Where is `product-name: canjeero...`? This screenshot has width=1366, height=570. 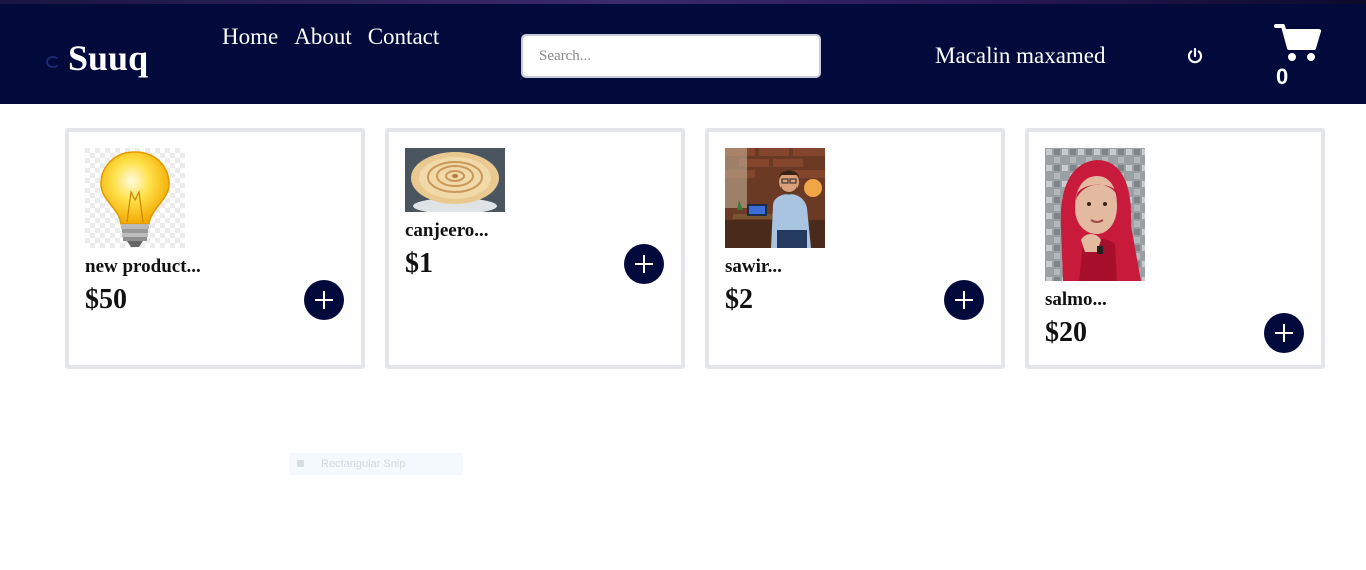 product-name: canjeero... is located at coordinates (447, 230).